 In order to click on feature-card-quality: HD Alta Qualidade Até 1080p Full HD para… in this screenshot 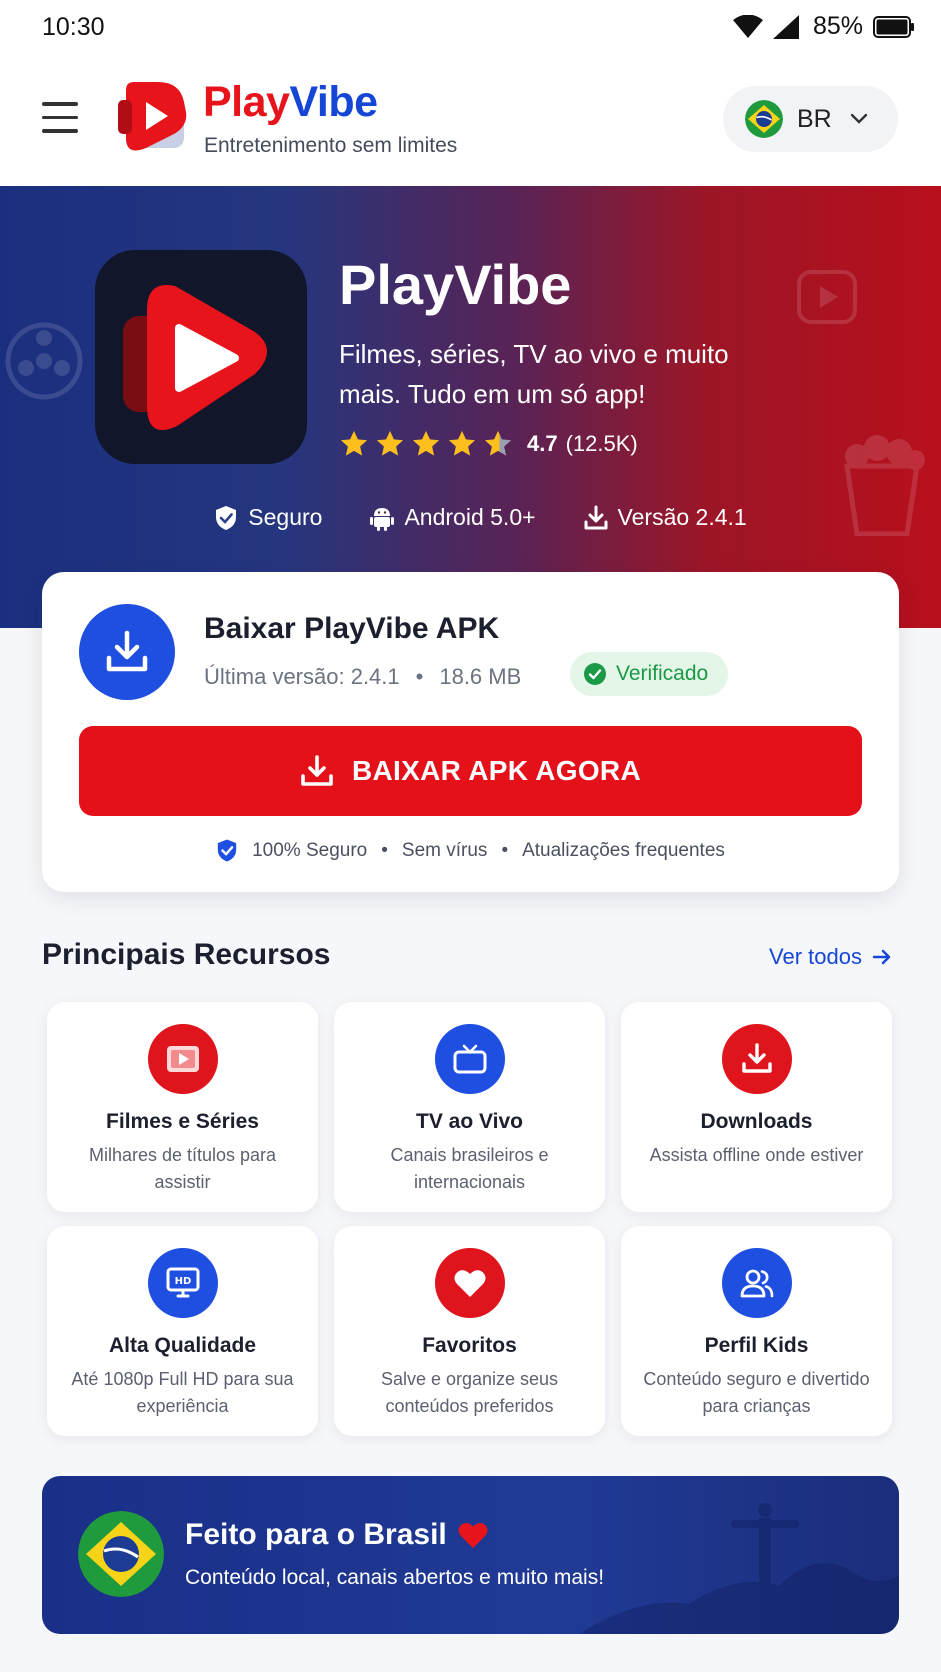, I will do `click(182, 1331)`.